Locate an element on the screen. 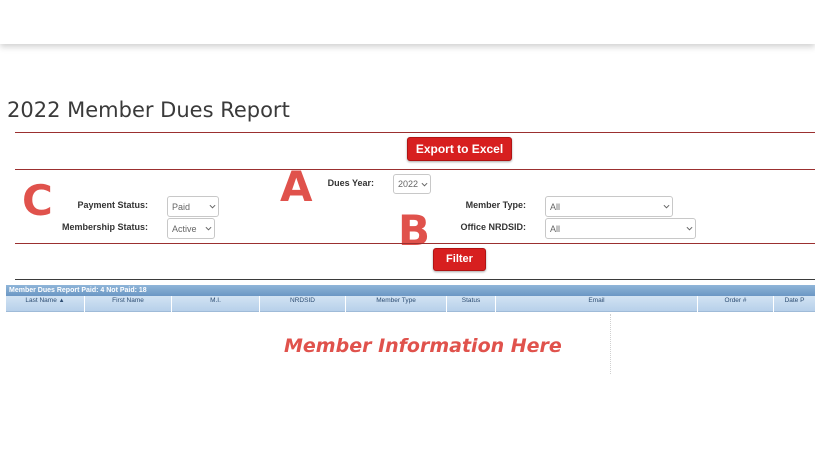 This screenshot has width=815, height=459. office-nrdsid-select: All is located at coordinates (620, 228).